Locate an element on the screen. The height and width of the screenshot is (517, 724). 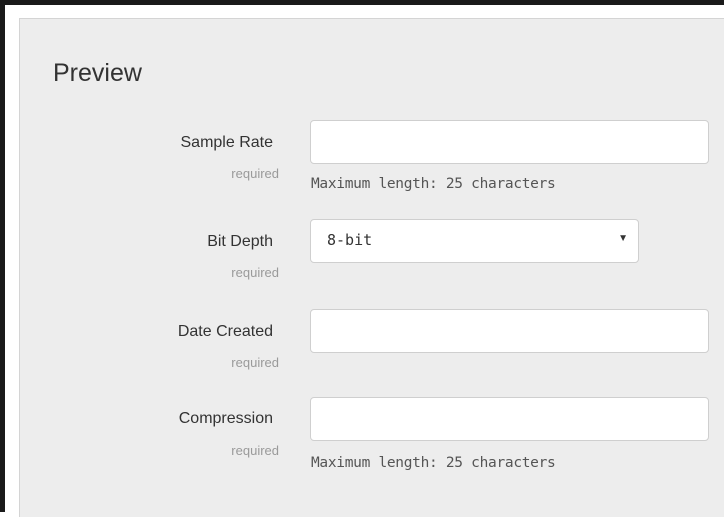
caret-down-icon: ▼ is located at coordinates (623, 238).